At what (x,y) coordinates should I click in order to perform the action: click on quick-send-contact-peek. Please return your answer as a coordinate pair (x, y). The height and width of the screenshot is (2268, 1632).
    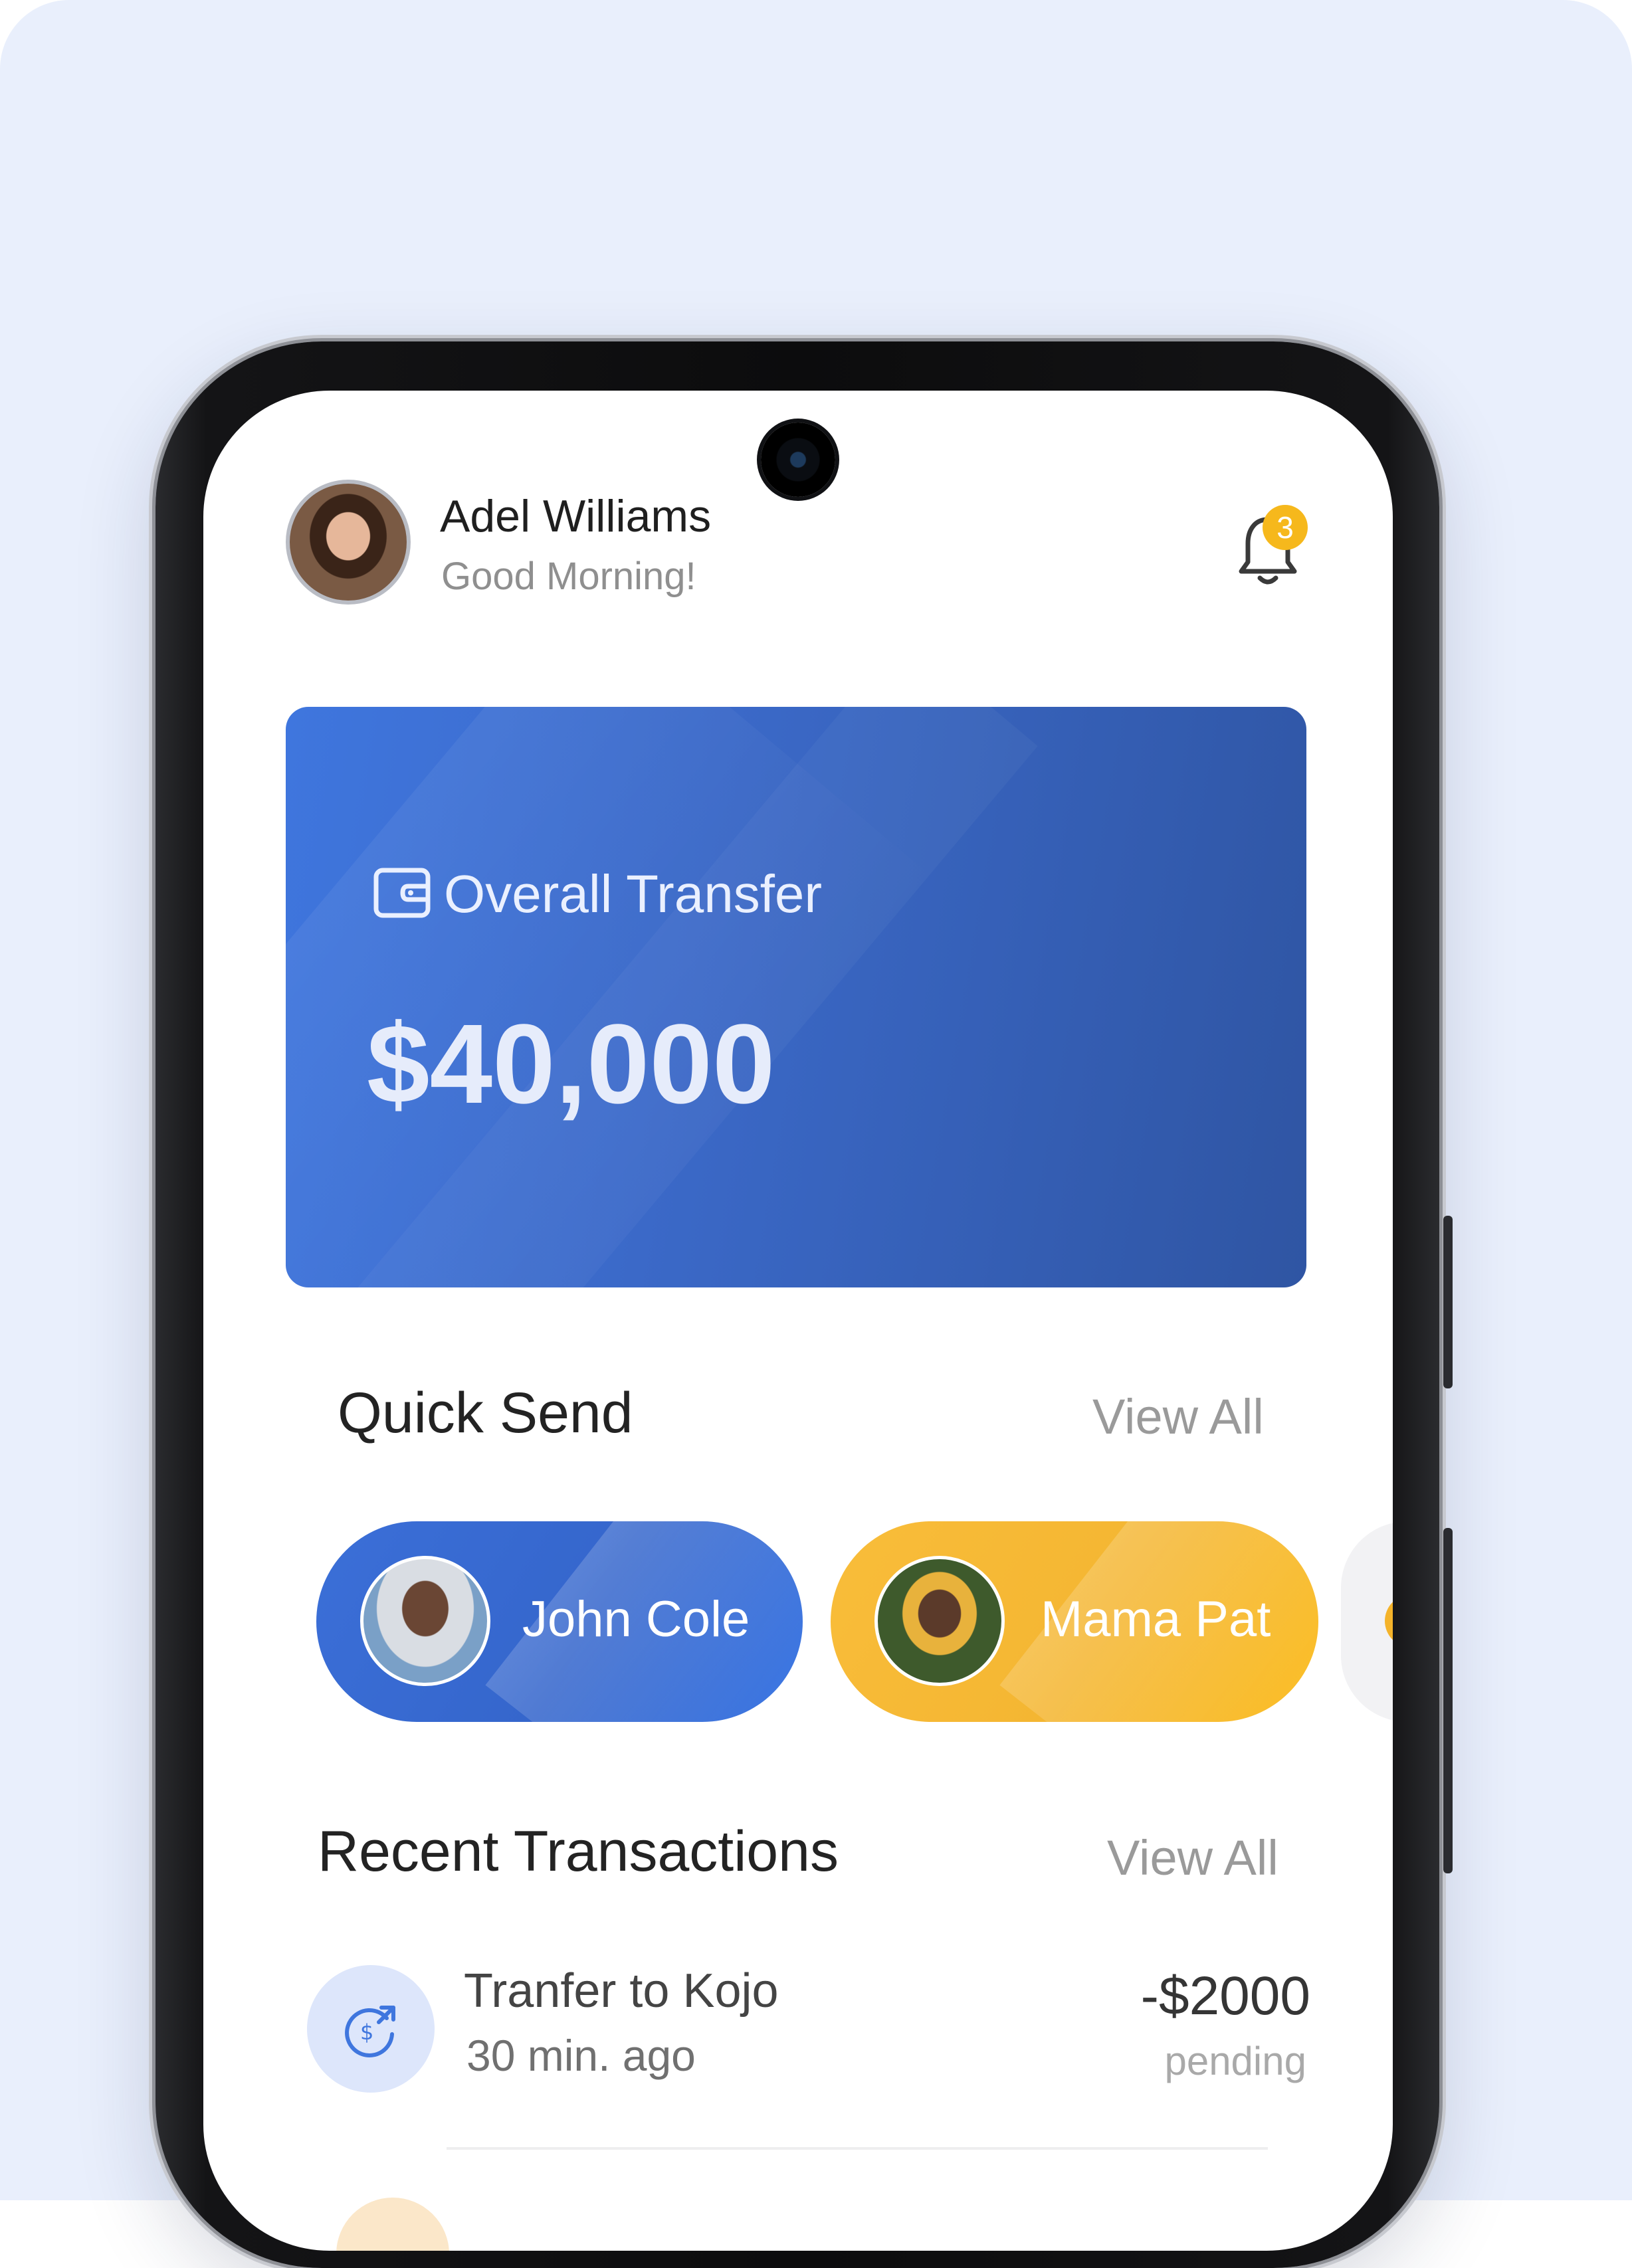
    Looking at the image, I should click on (1367, 1621).